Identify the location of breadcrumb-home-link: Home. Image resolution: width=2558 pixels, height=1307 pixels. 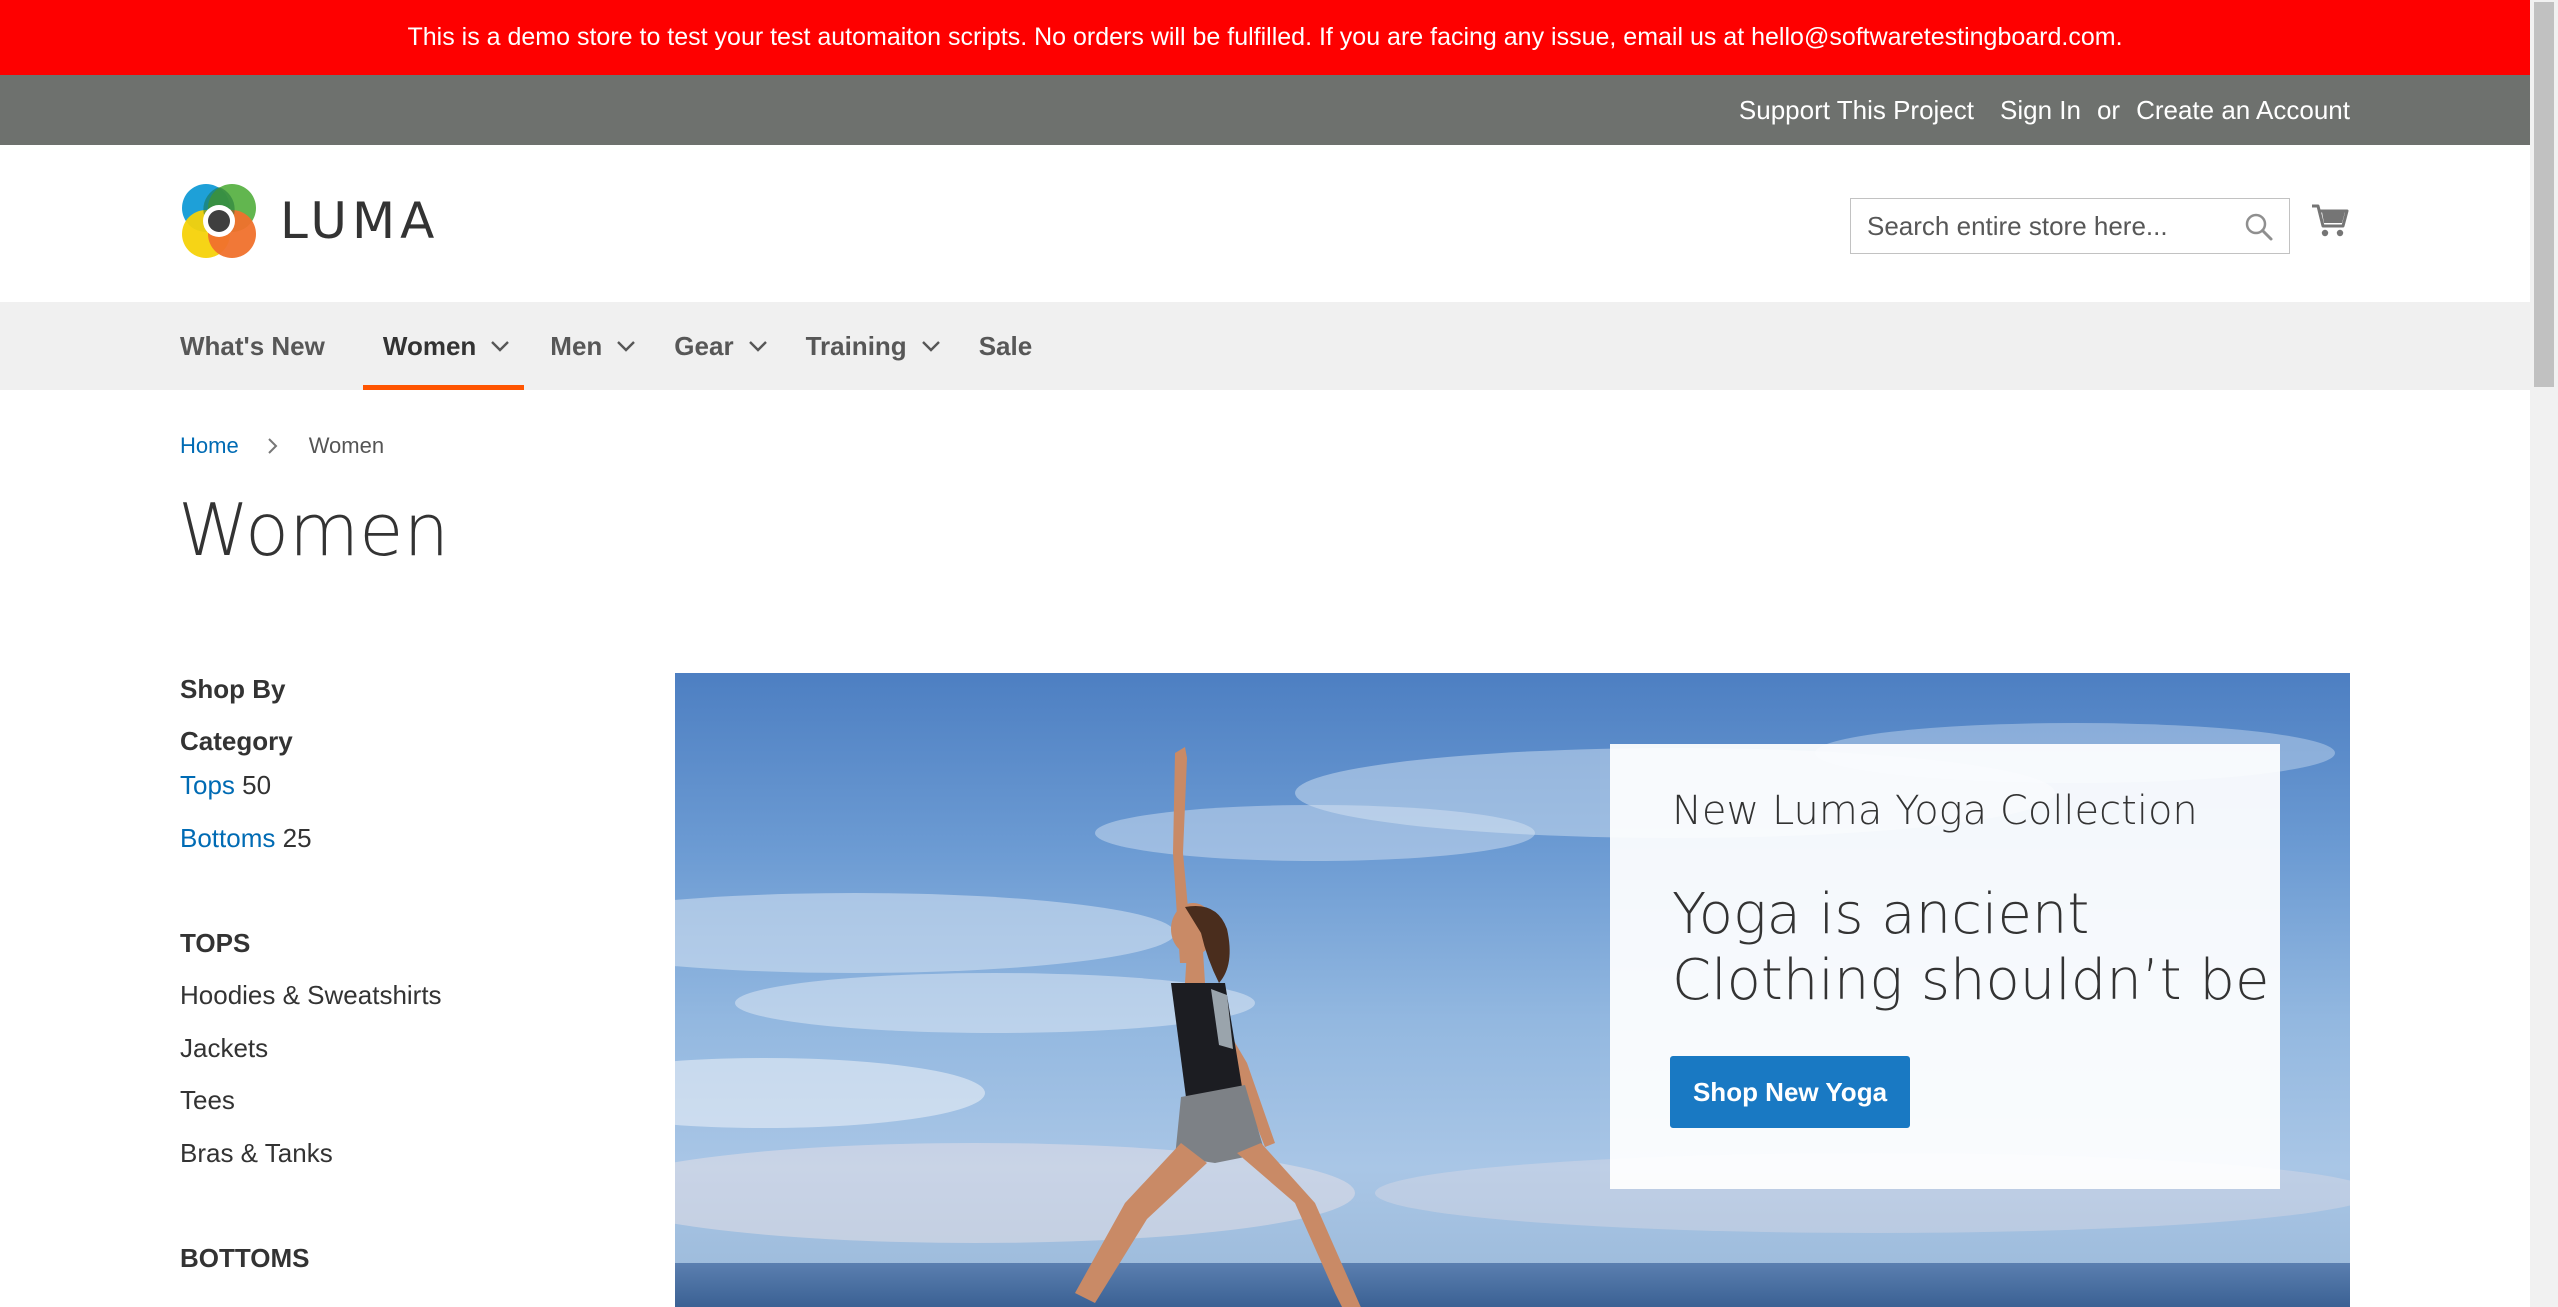
(209, 446).